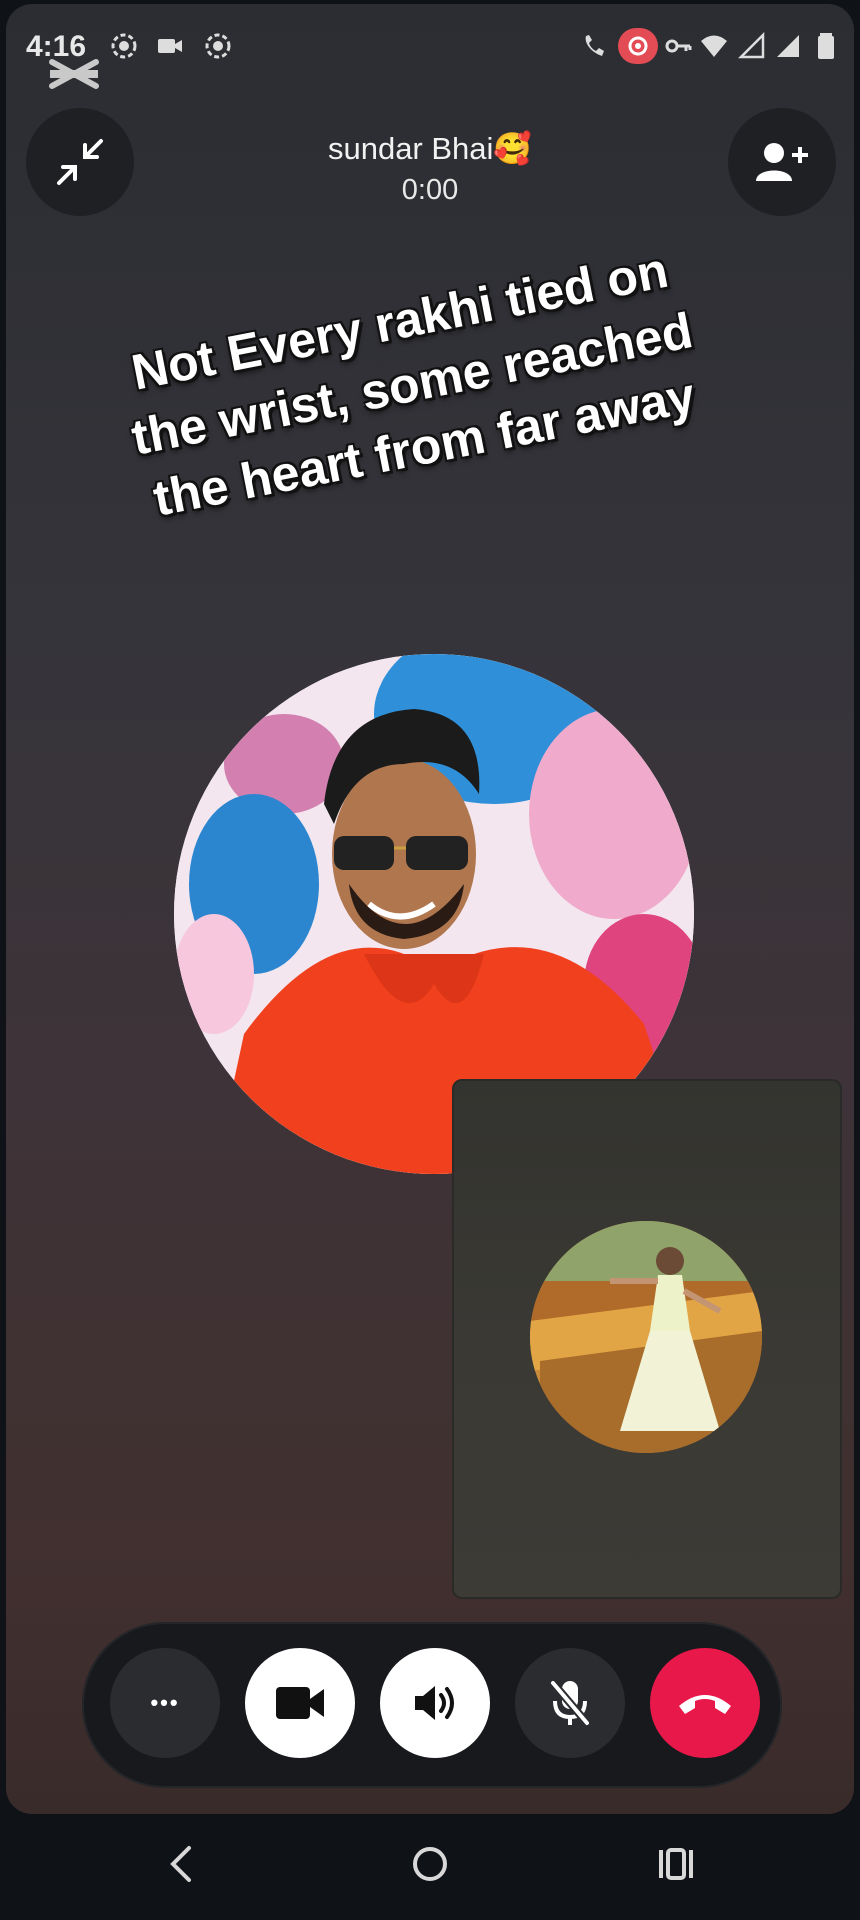 Image resolution: width=860 pixels, height=1920 pixels. I want to click on self-video-preview, so click(647, 1339).